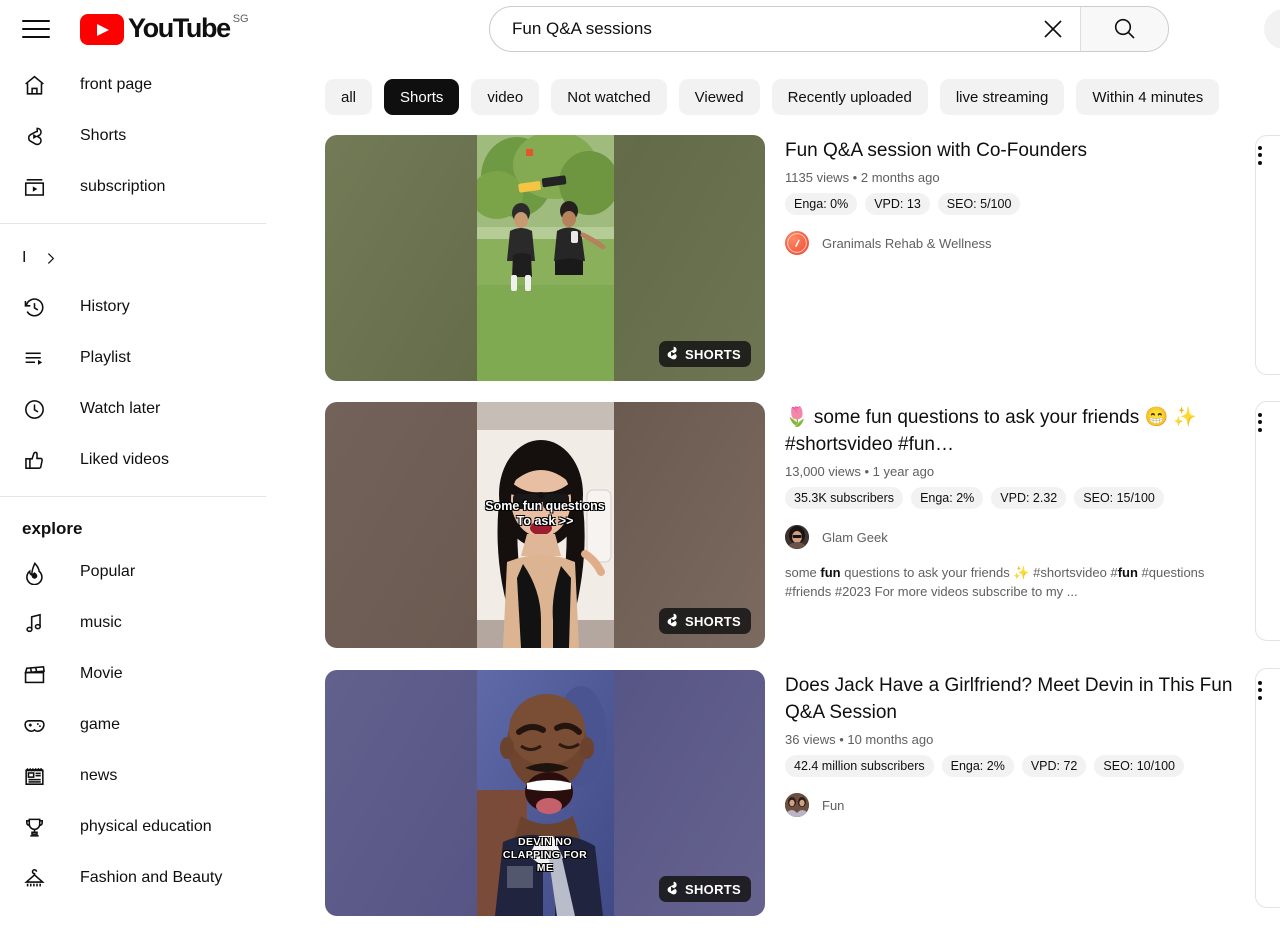 The image size is (1280, 938). What do you see at coordinates (105, 306) in the screenshot?
I see `sidebar-item-label: History` at bounding box center [105, 306].